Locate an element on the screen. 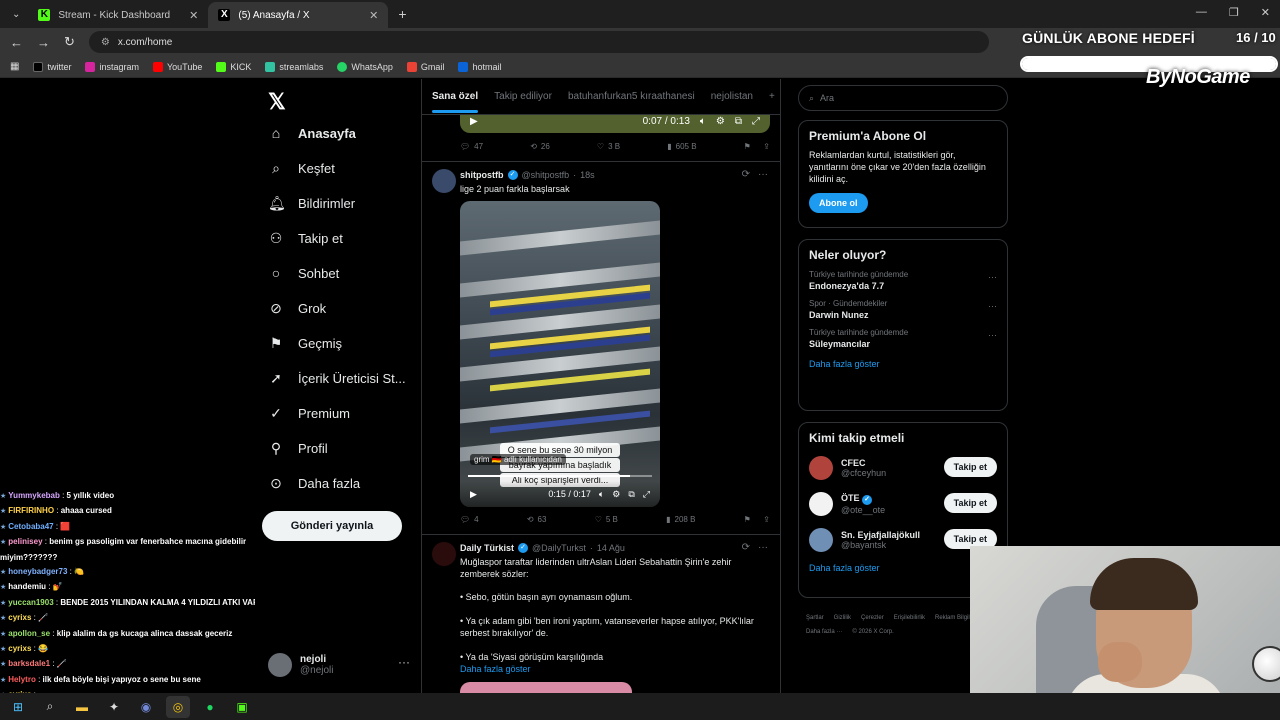 The image size is (1280, 720). account-more-icon: ··· is located at coordinates (404, 662).